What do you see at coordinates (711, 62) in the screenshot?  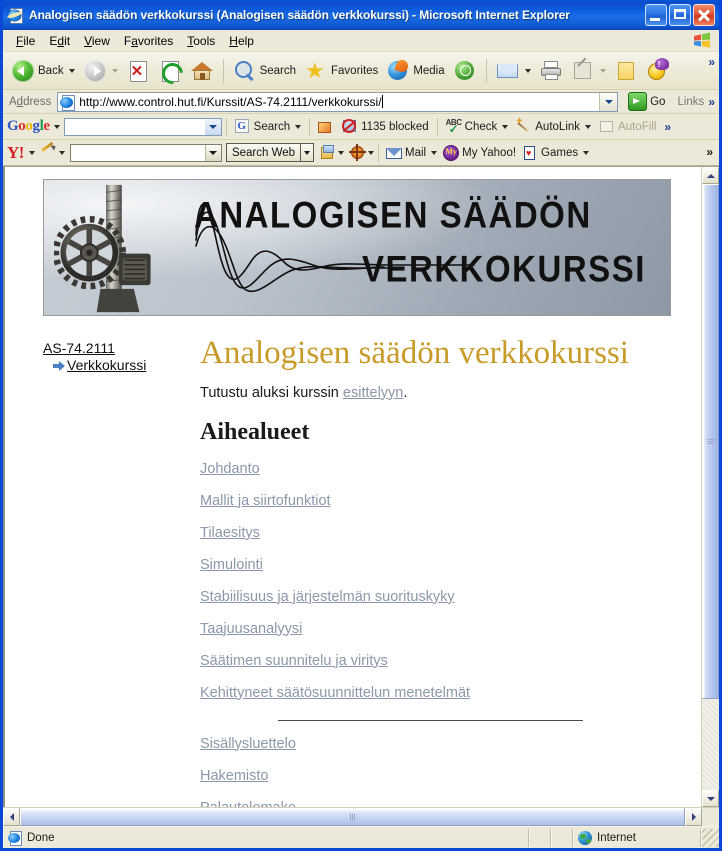 I see `toolbar-overflow-chevron: »` at bounding box center [711, 62].